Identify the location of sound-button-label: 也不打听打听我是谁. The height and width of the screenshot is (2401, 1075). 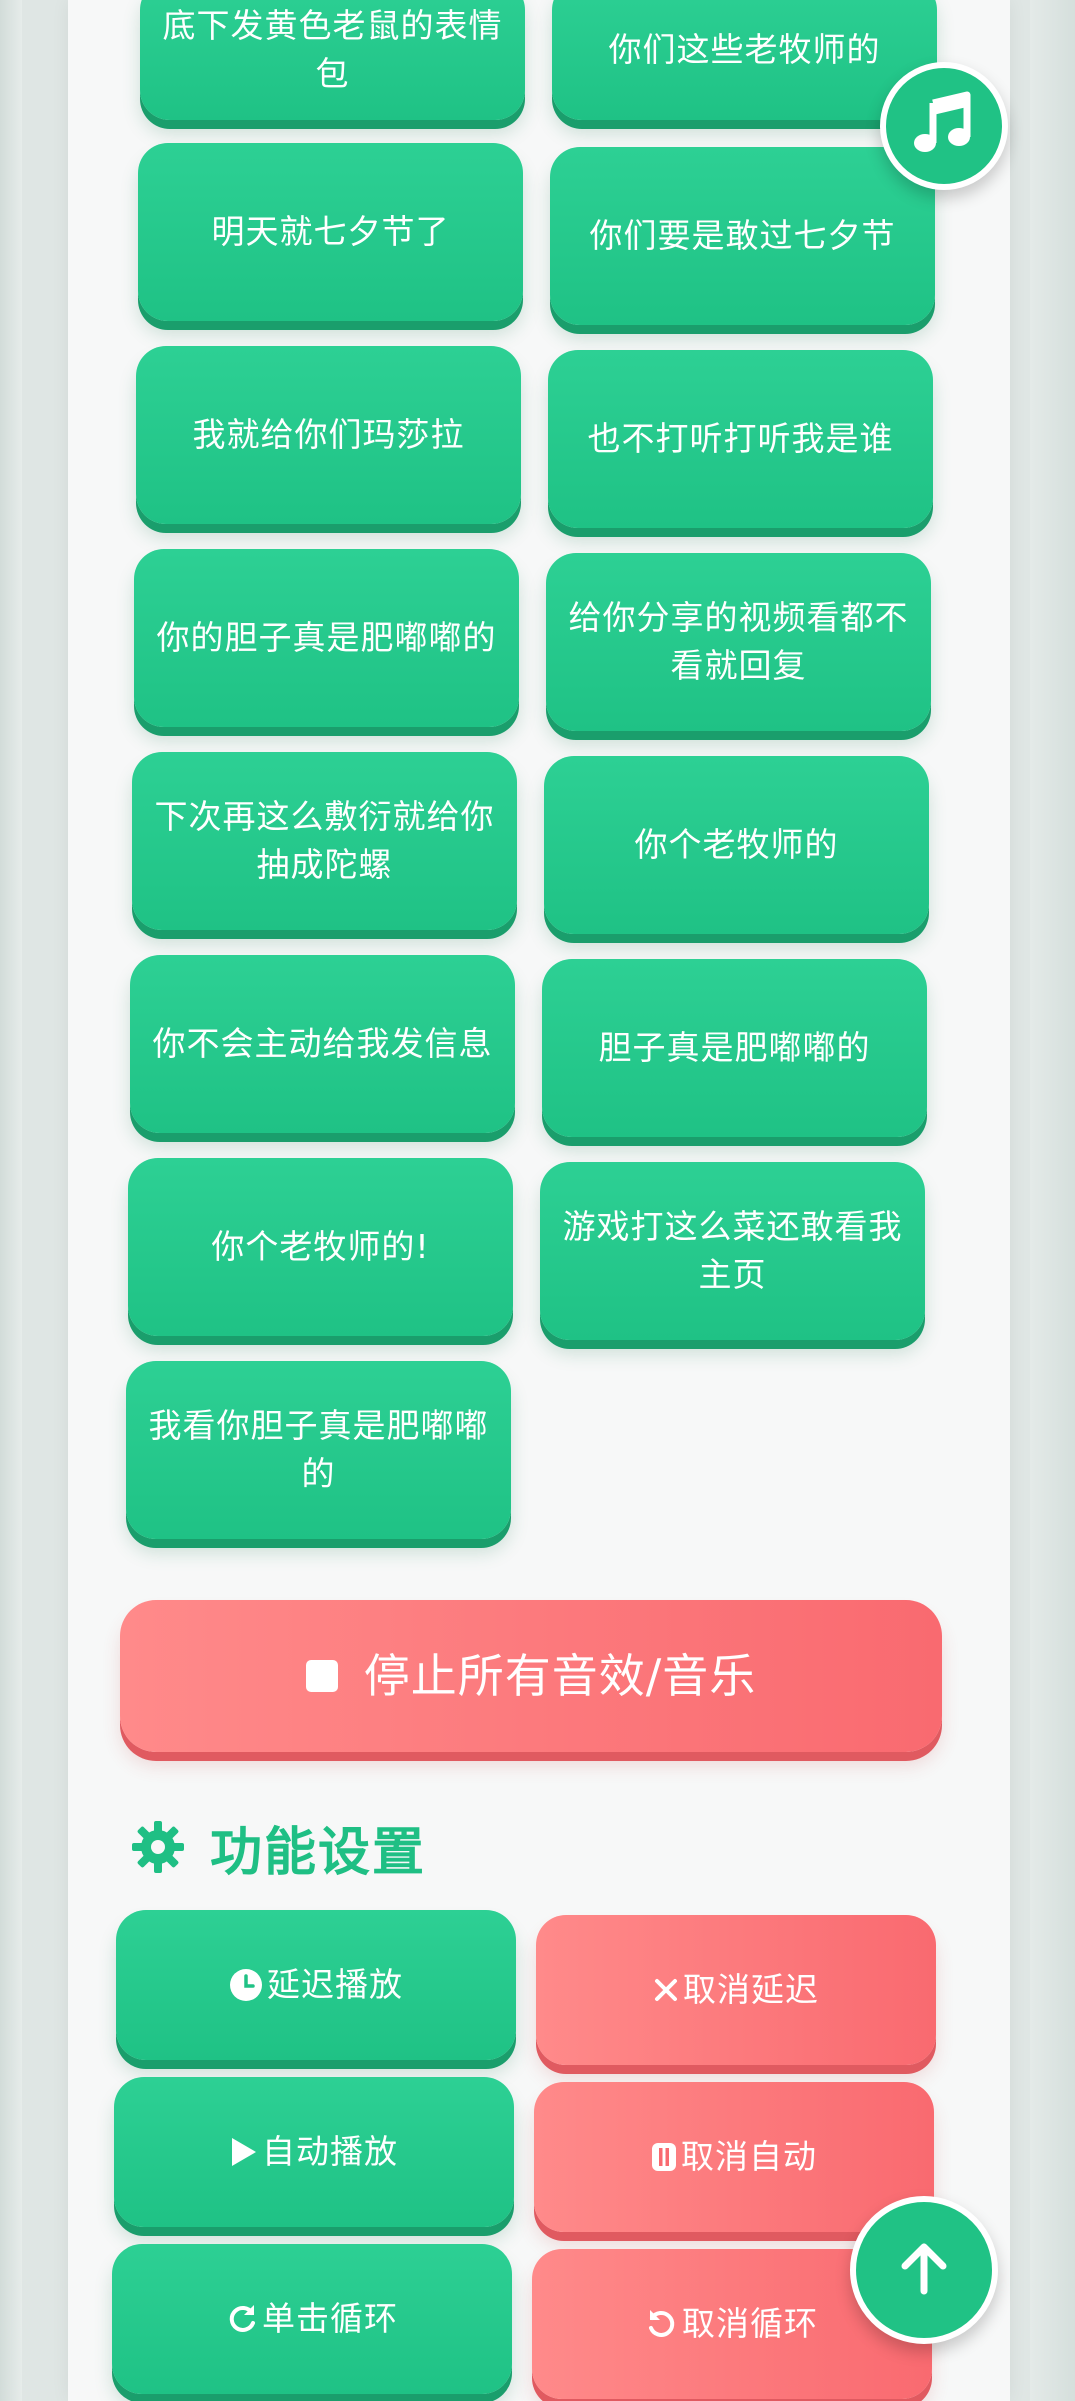
(740, 438).